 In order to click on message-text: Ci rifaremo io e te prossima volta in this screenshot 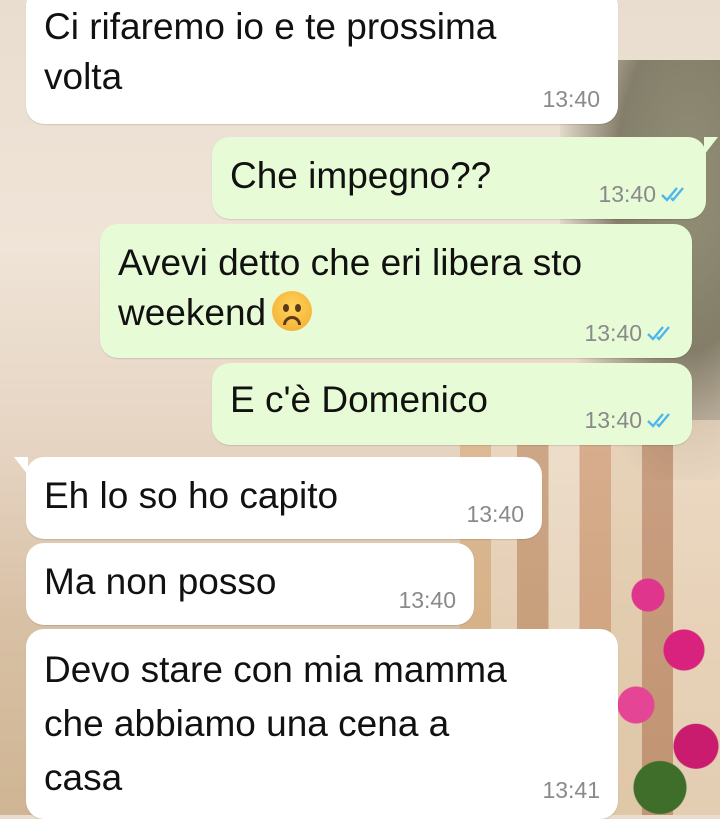, I will do `click(270, 51)`.